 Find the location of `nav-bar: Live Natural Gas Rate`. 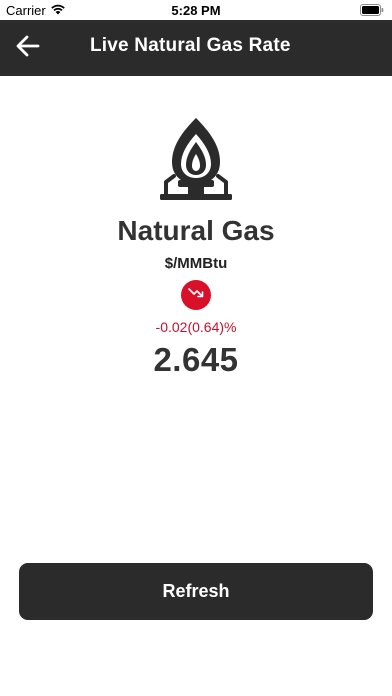

nav-bar: Live Natural Gas Rate is located at coordinates (196, 48).